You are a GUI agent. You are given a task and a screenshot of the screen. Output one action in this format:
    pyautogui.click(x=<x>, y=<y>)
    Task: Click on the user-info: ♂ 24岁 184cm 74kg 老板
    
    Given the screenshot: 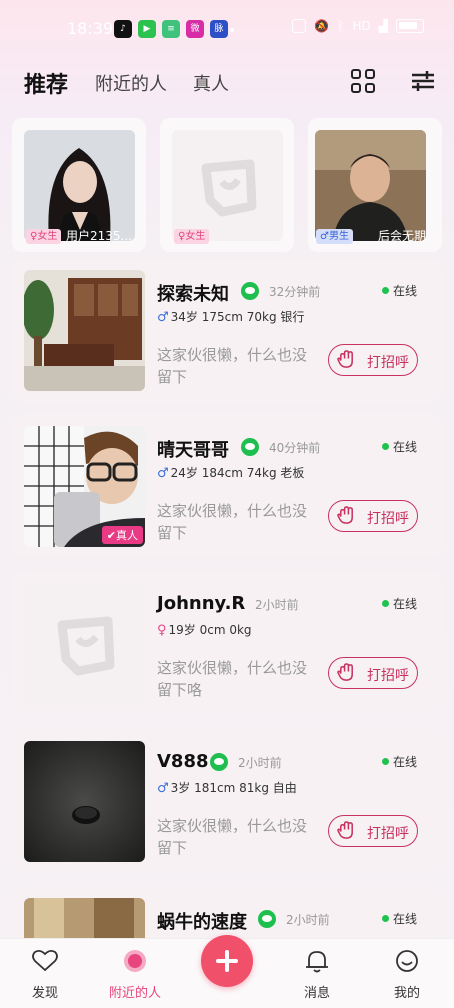 What is the action you would take?
    pyautogui.click(x=231, y=473)
    